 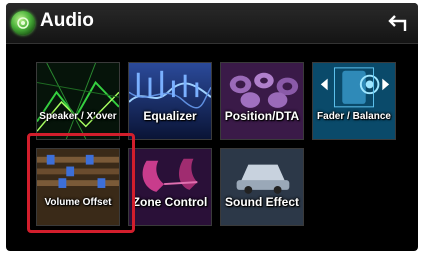 I want to click on sound-effect-label: Sound Effect, so click(x=262, y=202).